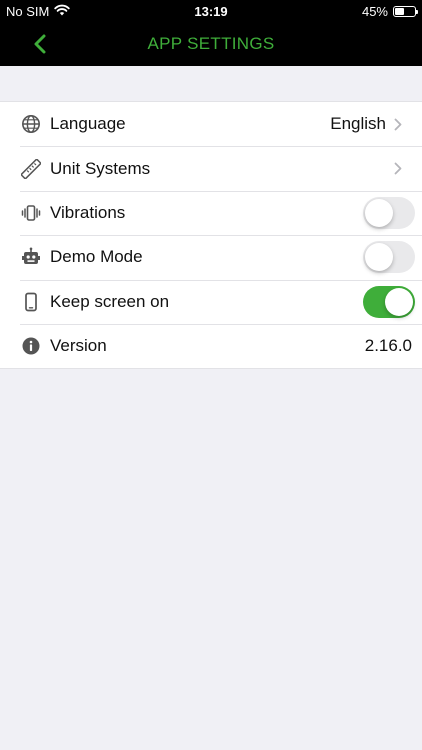 This screenshot has height=750, width=422. I want to click on ruler-icon, so click(31, 169).